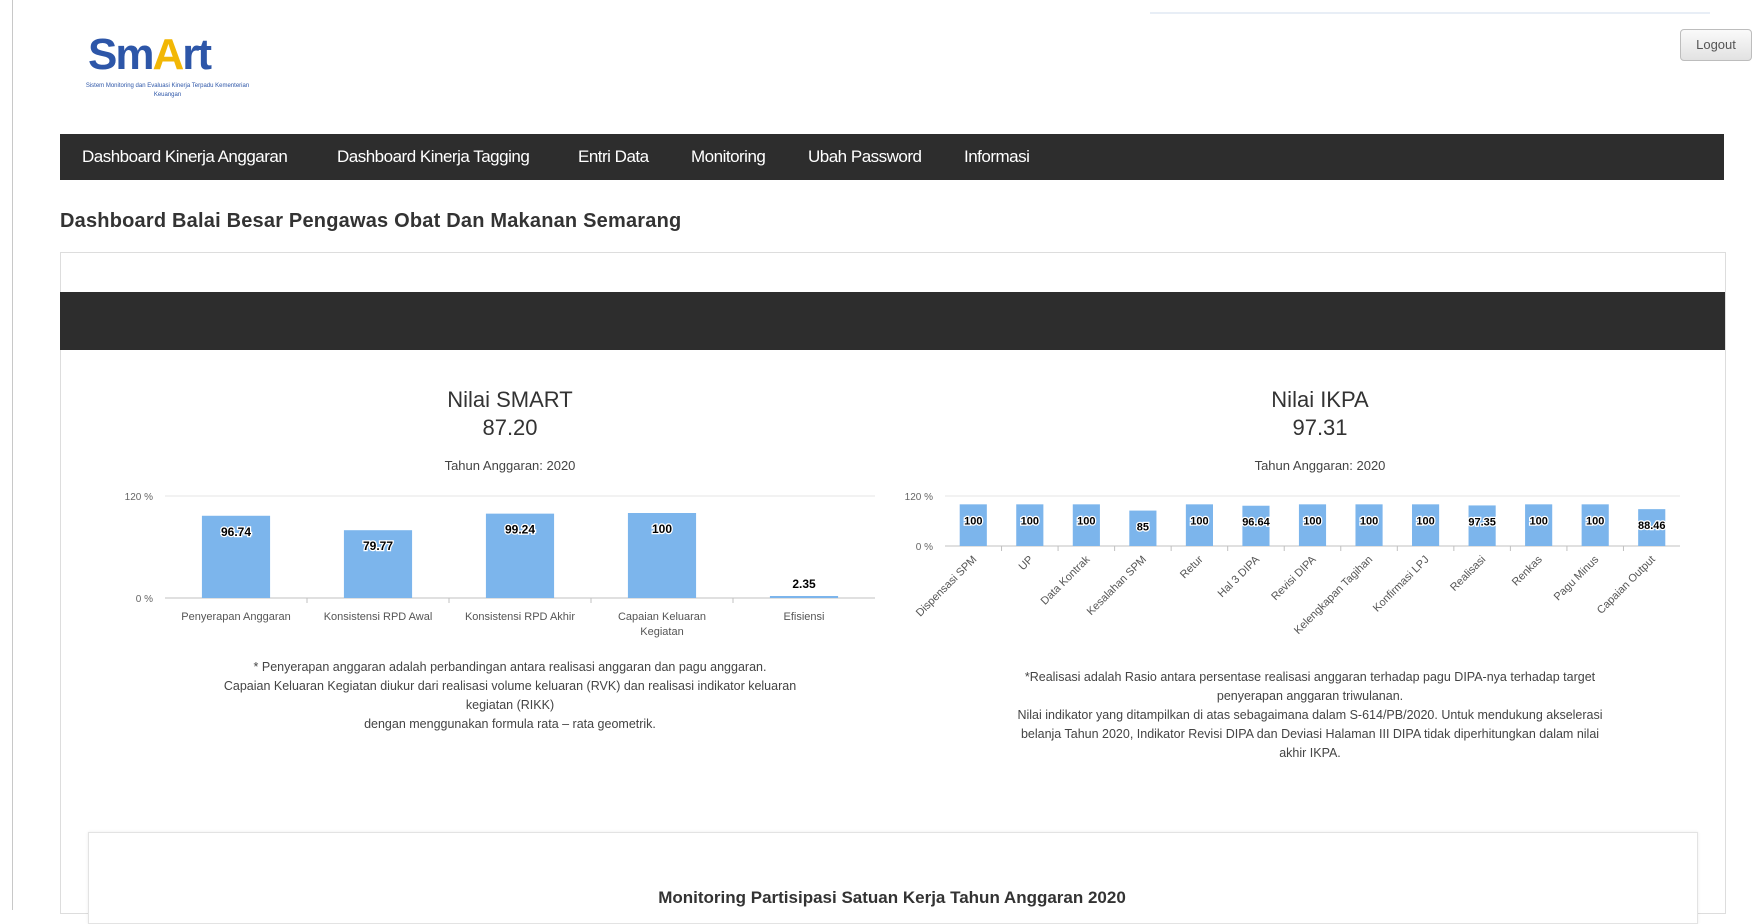  What do you see at coordinates (1482, 522) in the screenshot?
I see `data-label: 97.35` at bounding box center [1482, 522].